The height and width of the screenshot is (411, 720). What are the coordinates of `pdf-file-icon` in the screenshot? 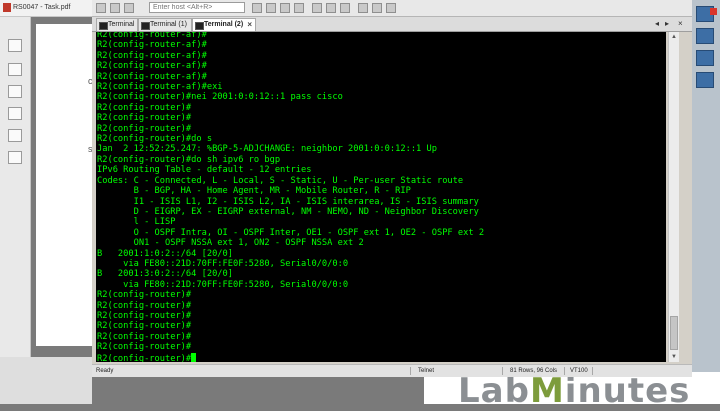 It's located at (7, 7).